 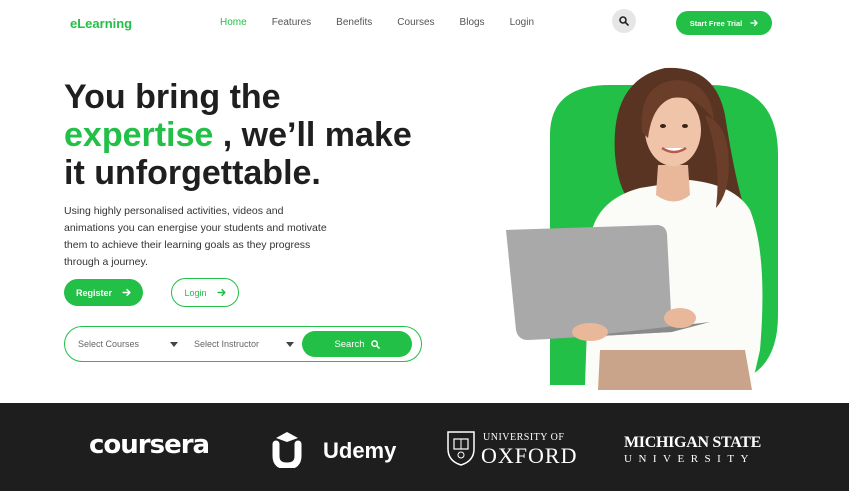 I want to click on nav-courses: Courses, so click(x=415, y=22).